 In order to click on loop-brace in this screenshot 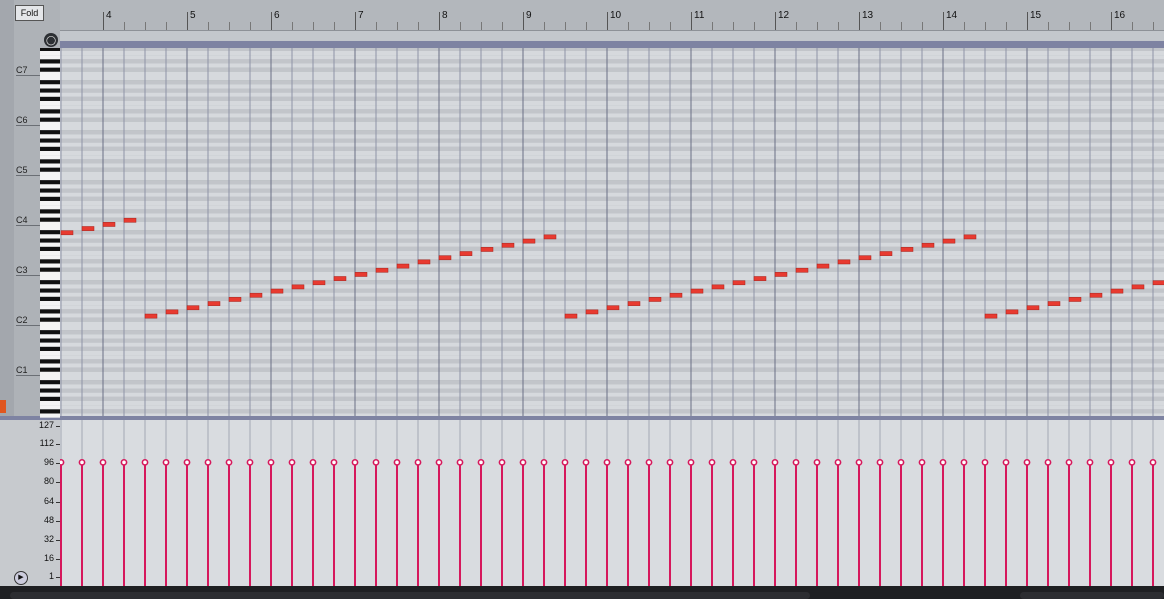, I will do `click(612, 44)`.